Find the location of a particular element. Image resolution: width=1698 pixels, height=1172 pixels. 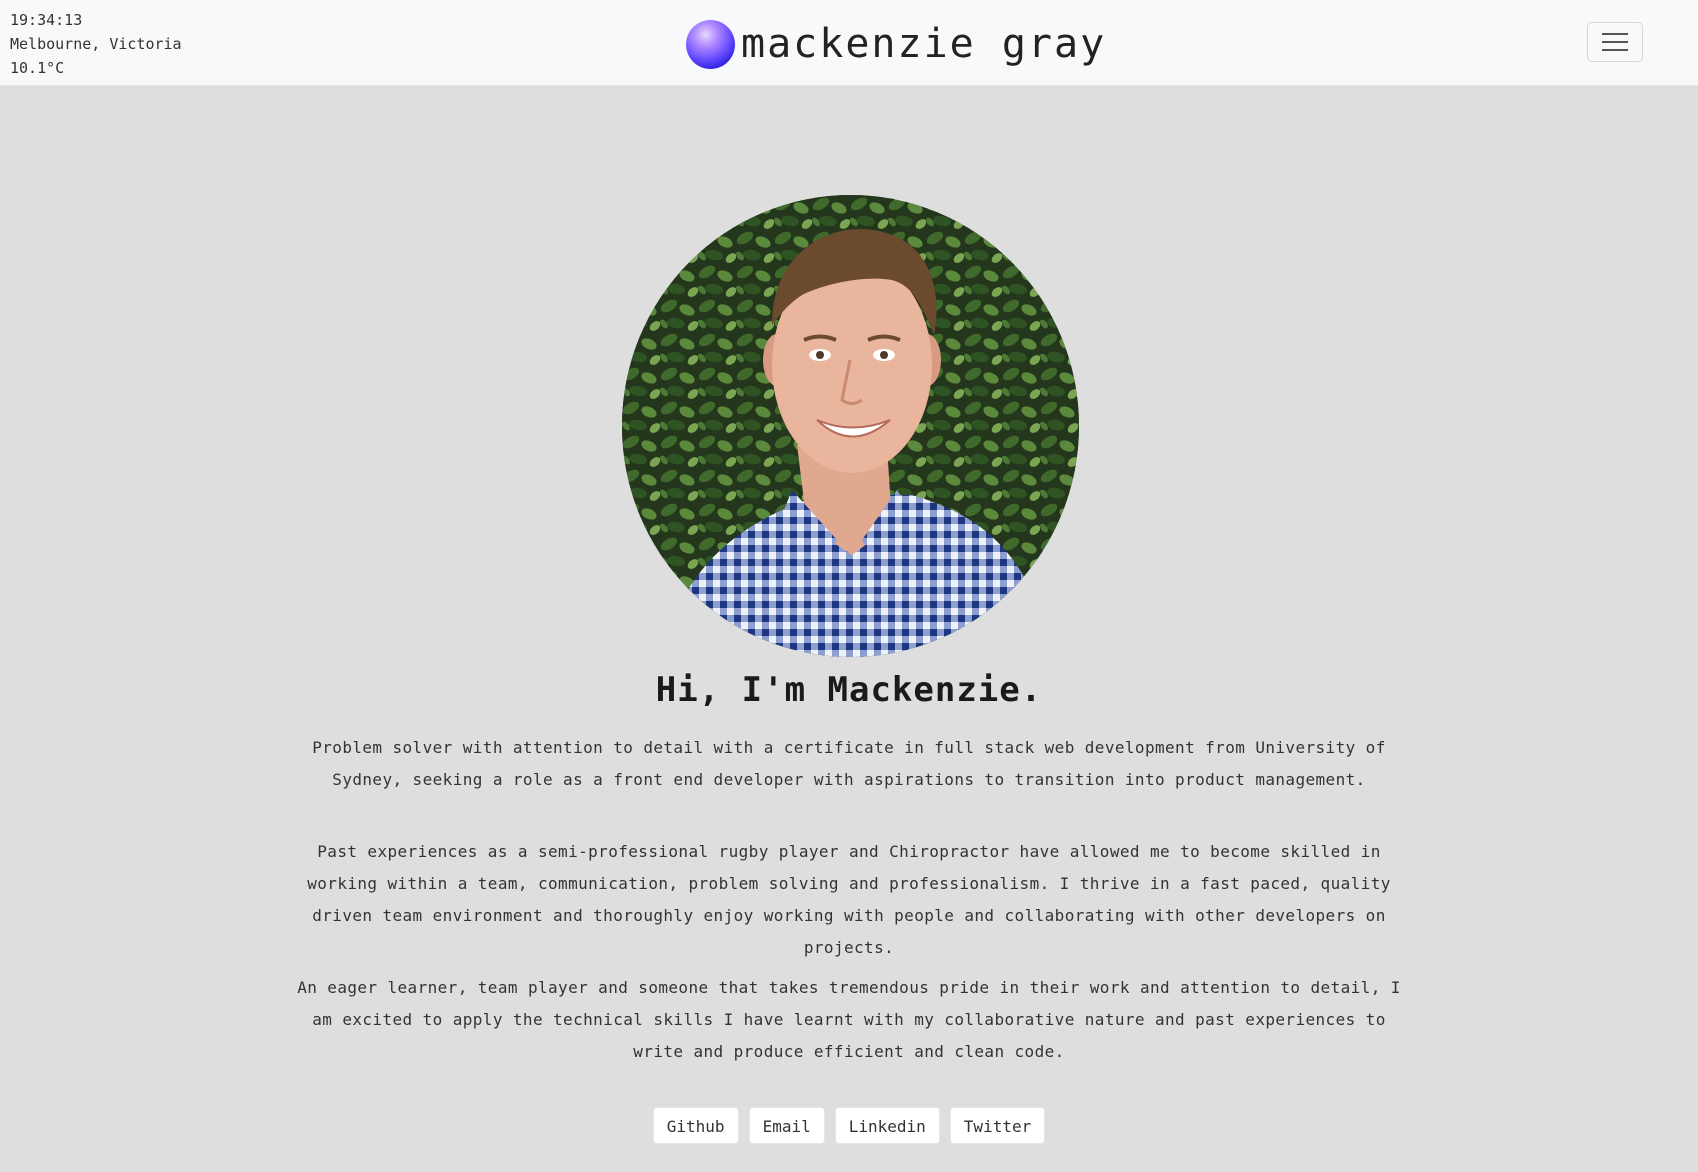

email-button: Email is located at coordinates (786, 1125).